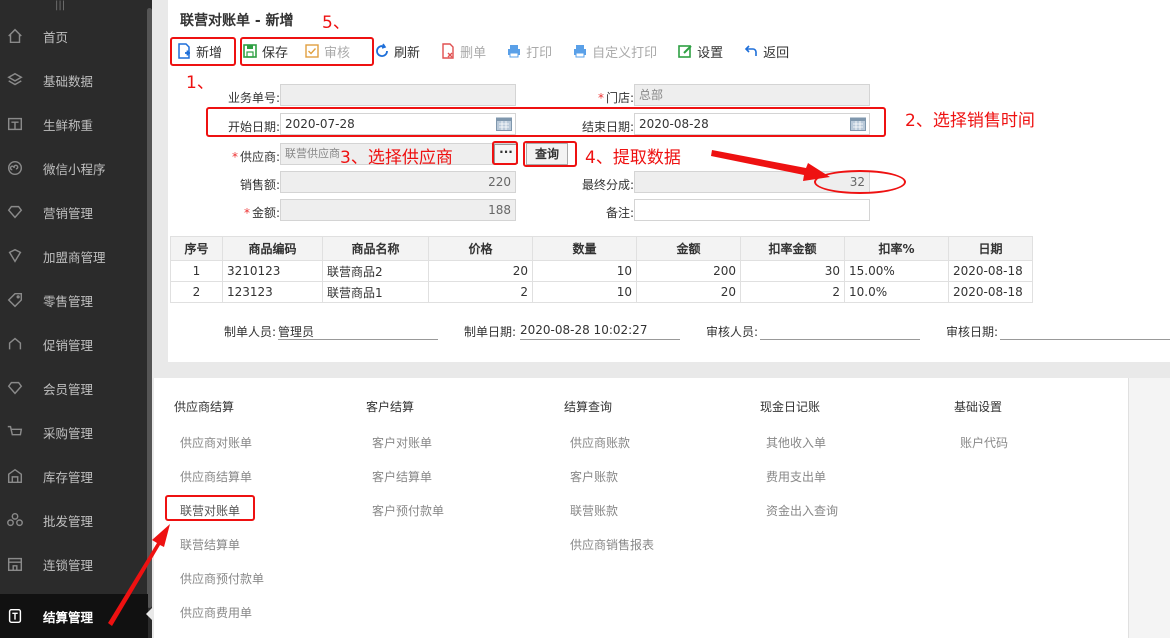  Describe the element at coordinates (398, 95) in the screenshot. I see `doc-no-field` at that location.